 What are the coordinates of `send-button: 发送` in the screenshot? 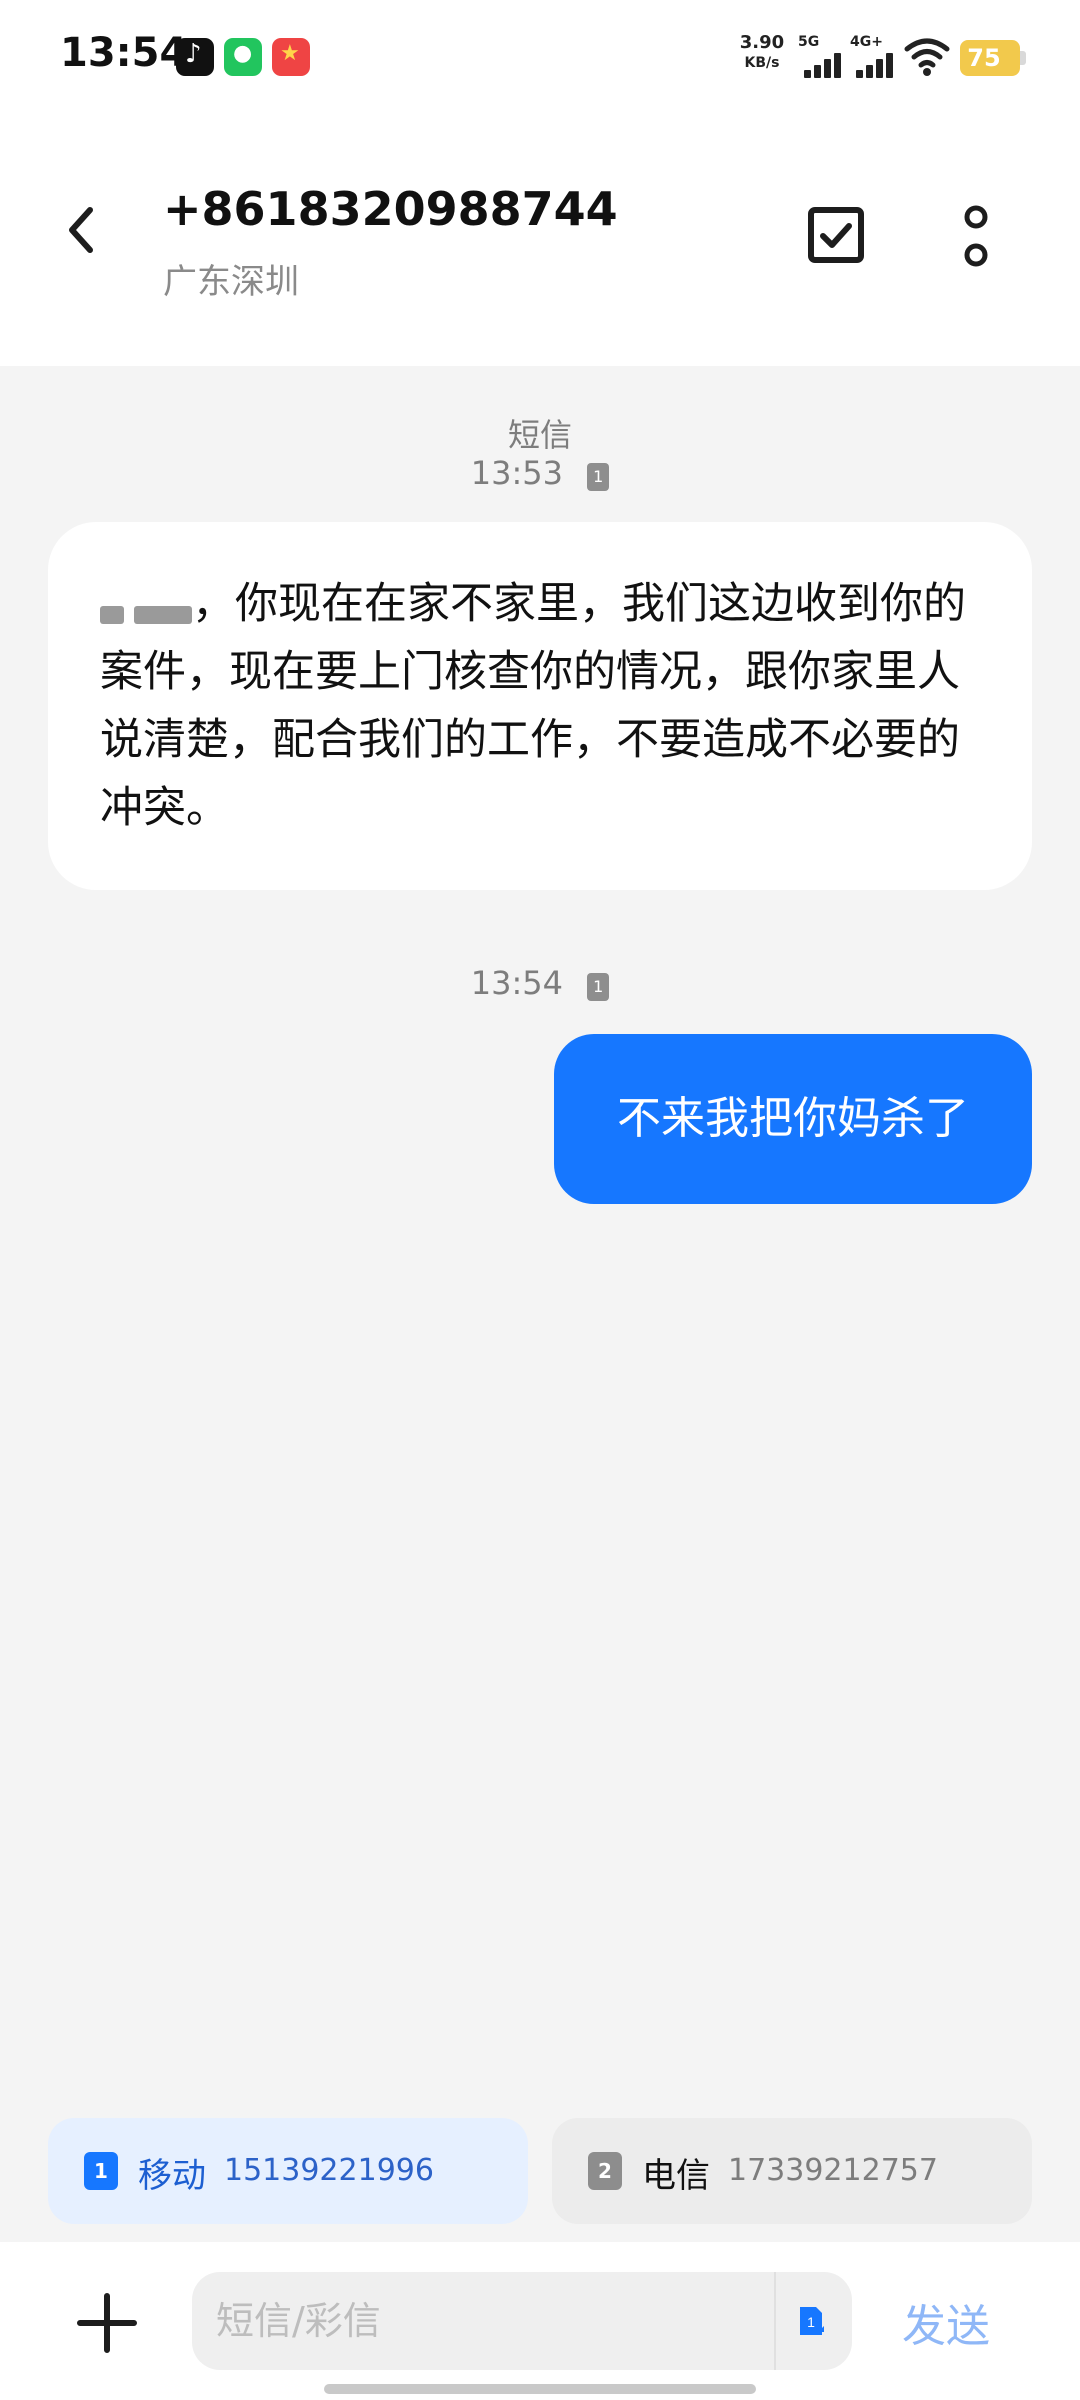 It's located at (962, 2321).